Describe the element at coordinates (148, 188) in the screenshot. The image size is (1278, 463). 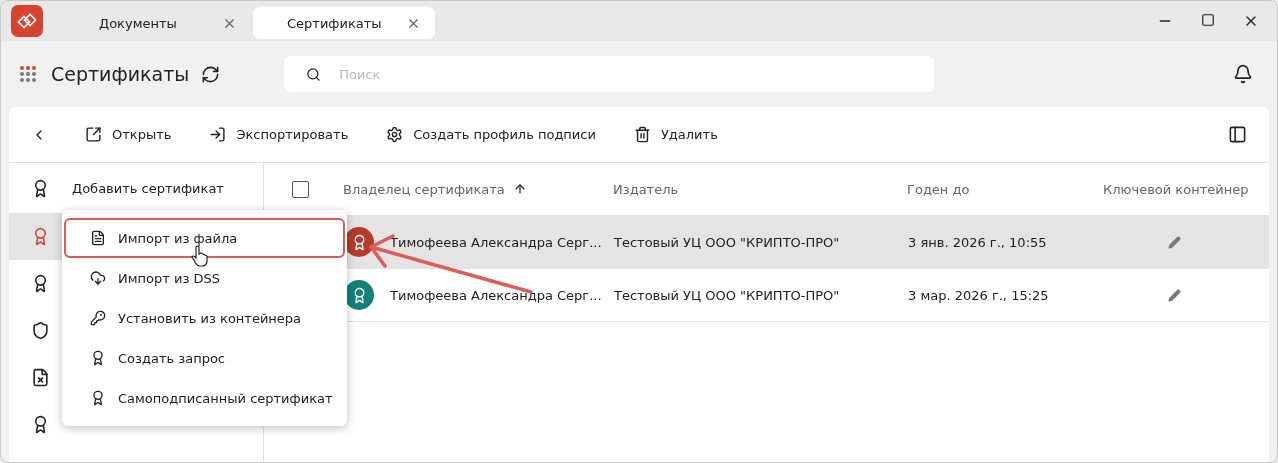
I see `sidebar-label: Добавить сертификат` at that location.